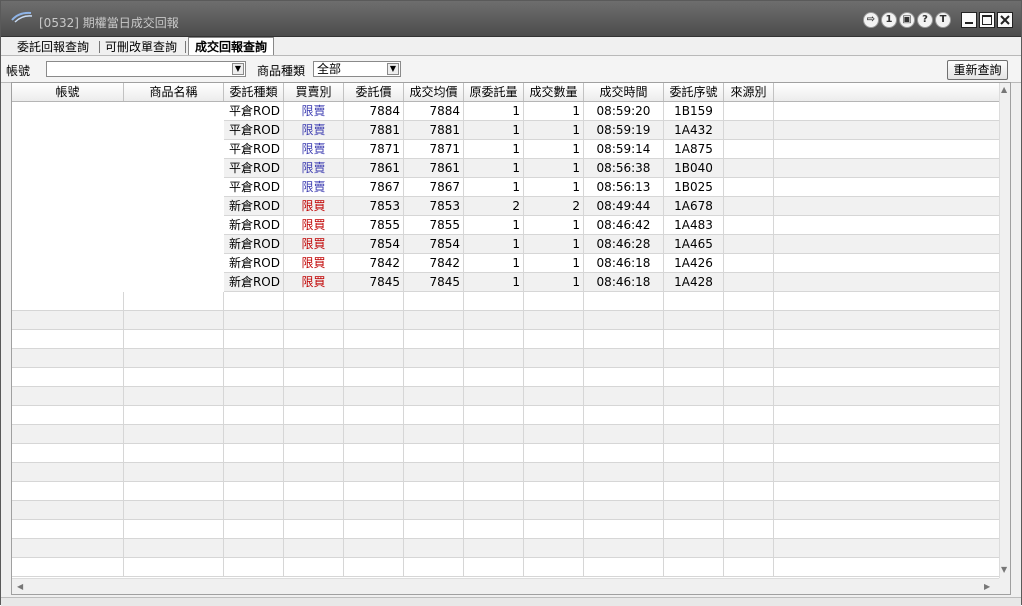  I want to click on scroll-down-icon: ▼, so click(1004, 569).